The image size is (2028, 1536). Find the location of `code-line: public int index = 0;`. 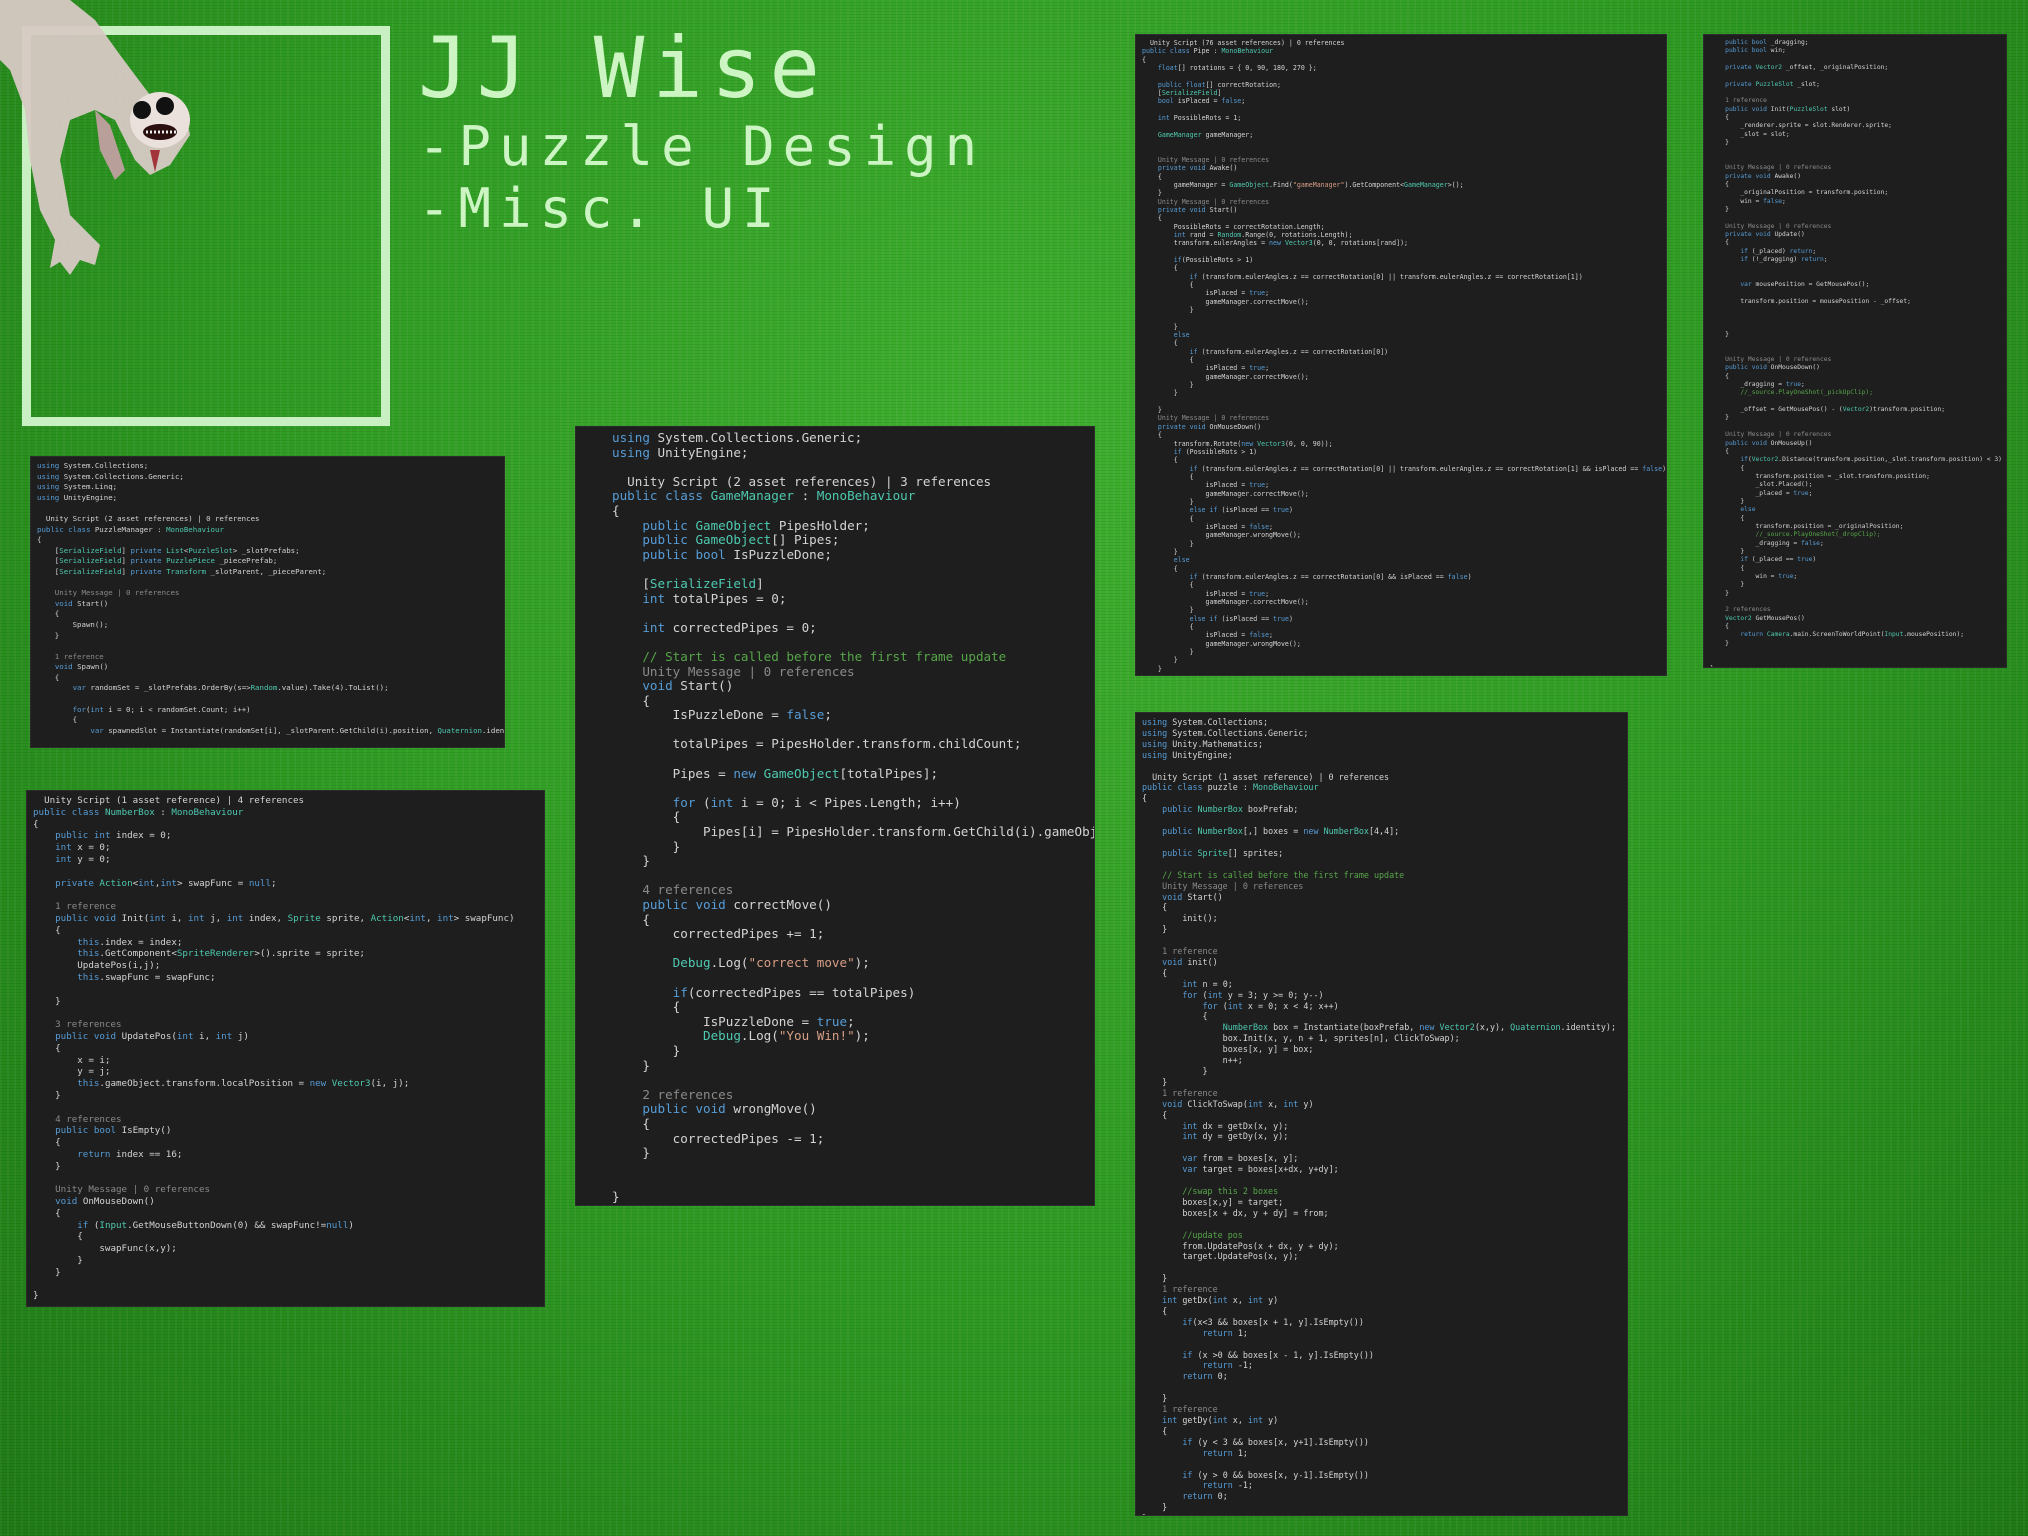

code-line: public int index = 0; is located at coordinates (113, 836).